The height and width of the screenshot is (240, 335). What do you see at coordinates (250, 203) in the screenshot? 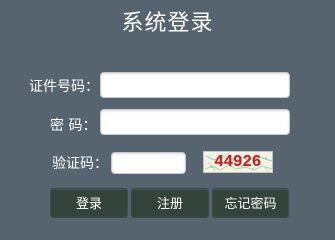
I see `forgot-password-button: 忘记密码` at bounding box center [250, 203].